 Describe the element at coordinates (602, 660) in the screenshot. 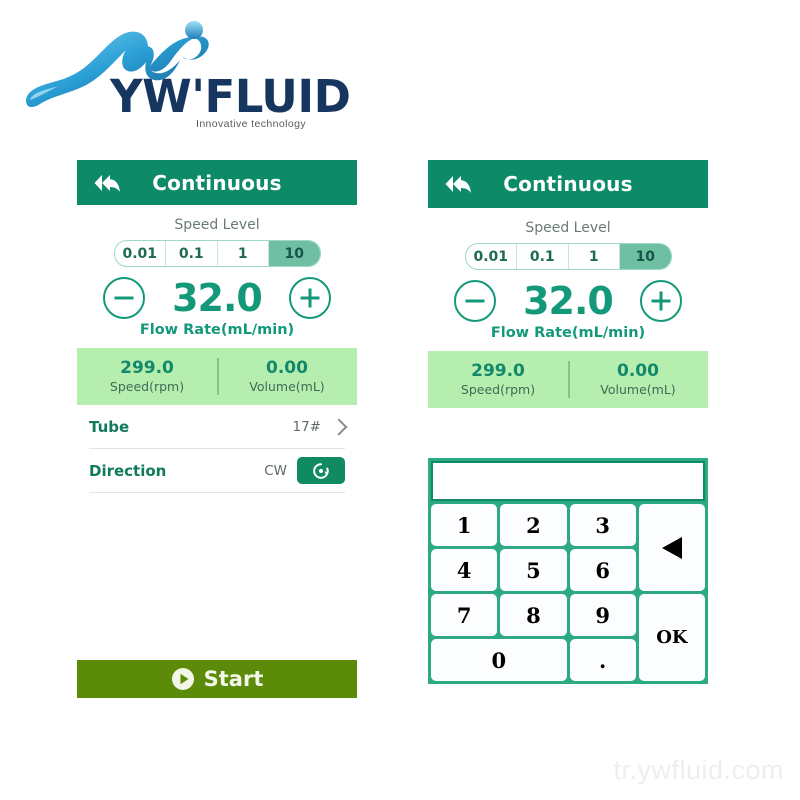

I see `key-decimal: .` at that location.